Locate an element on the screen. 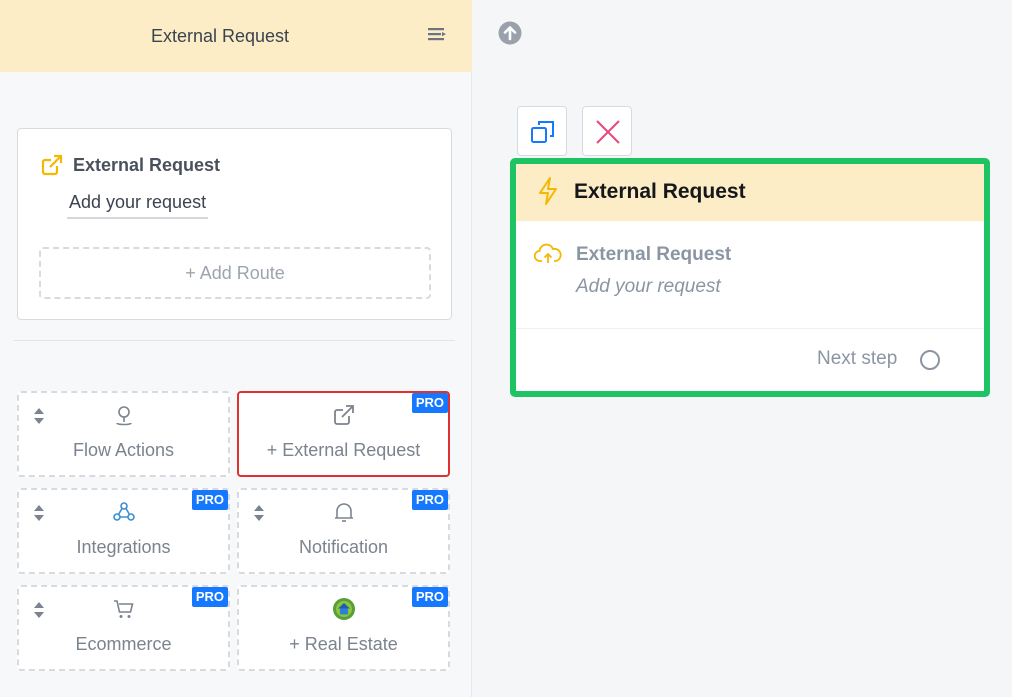 The width and height of the screenshot is (1012, 697). tile-label: Ecommerce is located at coordinates (123, 644).